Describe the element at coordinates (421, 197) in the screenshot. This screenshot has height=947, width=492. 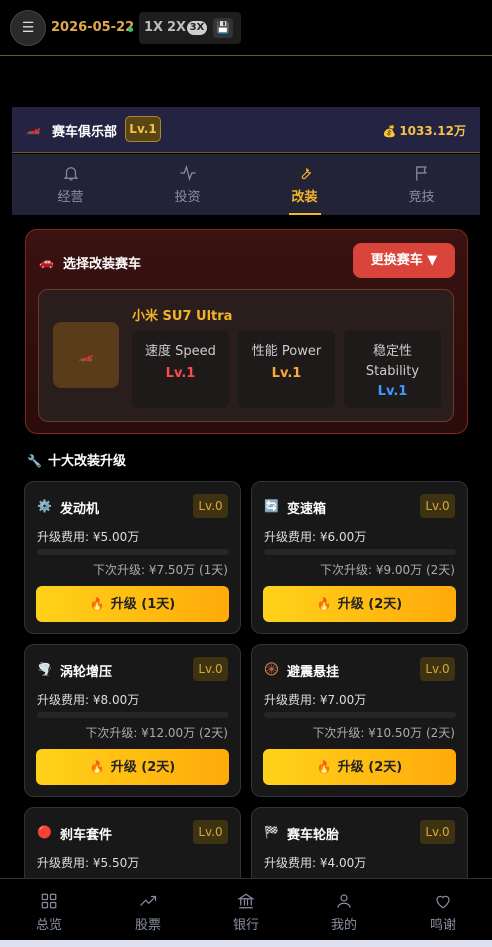
I see `tab-label: 竞技` at that location.